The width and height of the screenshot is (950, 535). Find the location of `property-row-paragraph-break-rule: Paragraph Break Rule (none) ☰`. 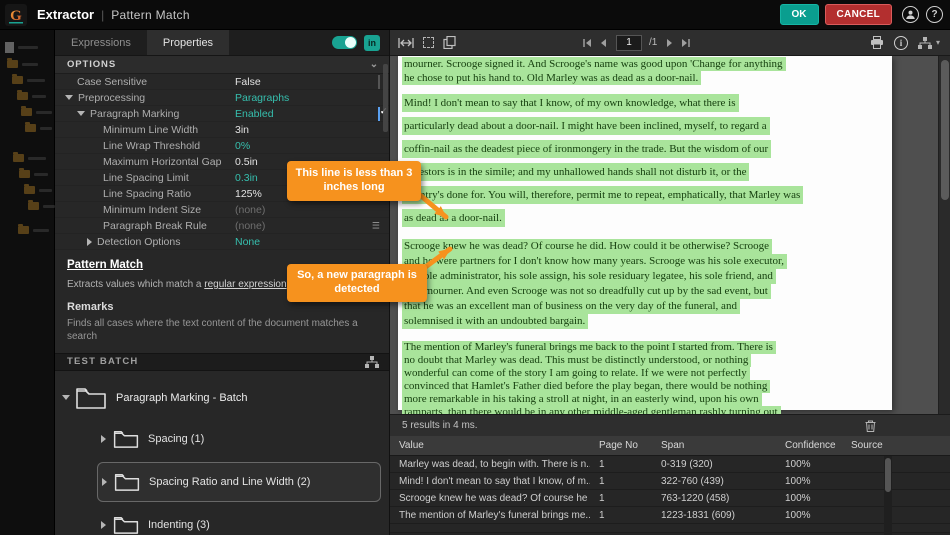

property-row-paragraph-break-rule: Paragraph Break Rule (none) ☰ is located at coordinates (222, 226).